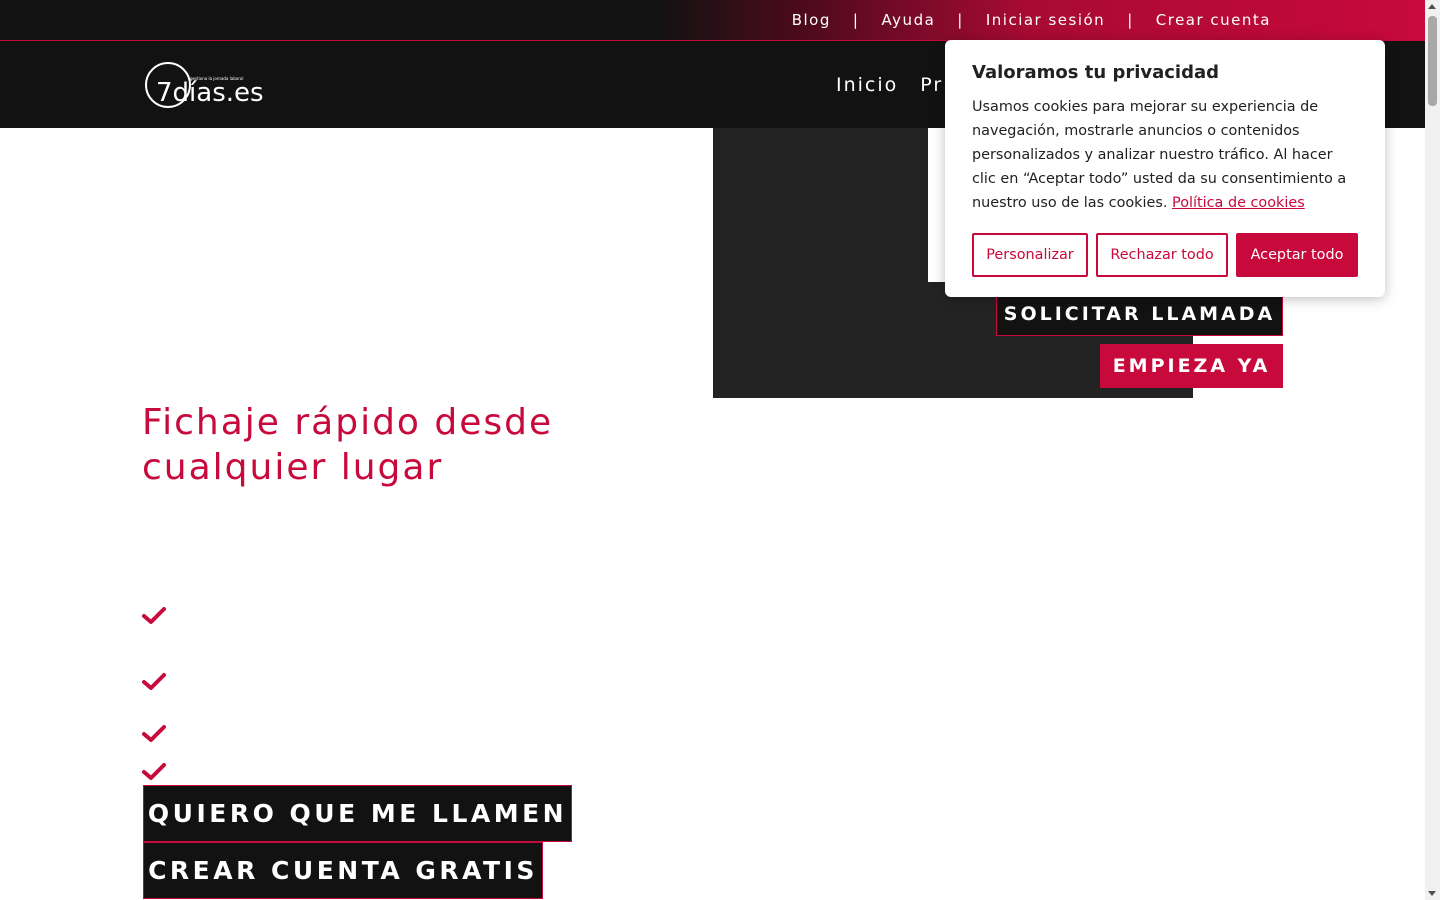 The height and width of the screenshot is (900, 1440). I want to click on page-scrollbar, so click(1432, 450).